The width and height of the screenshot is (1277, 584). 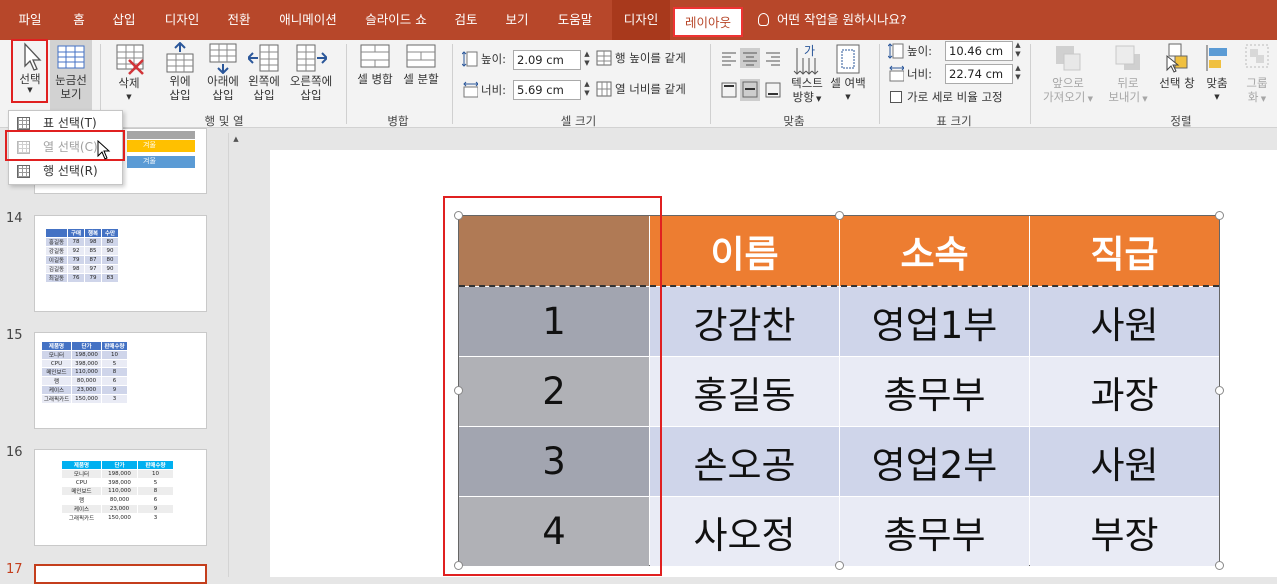 I want to click on group-label-2-row: 화 ▼, so click(x=1257, y=98).